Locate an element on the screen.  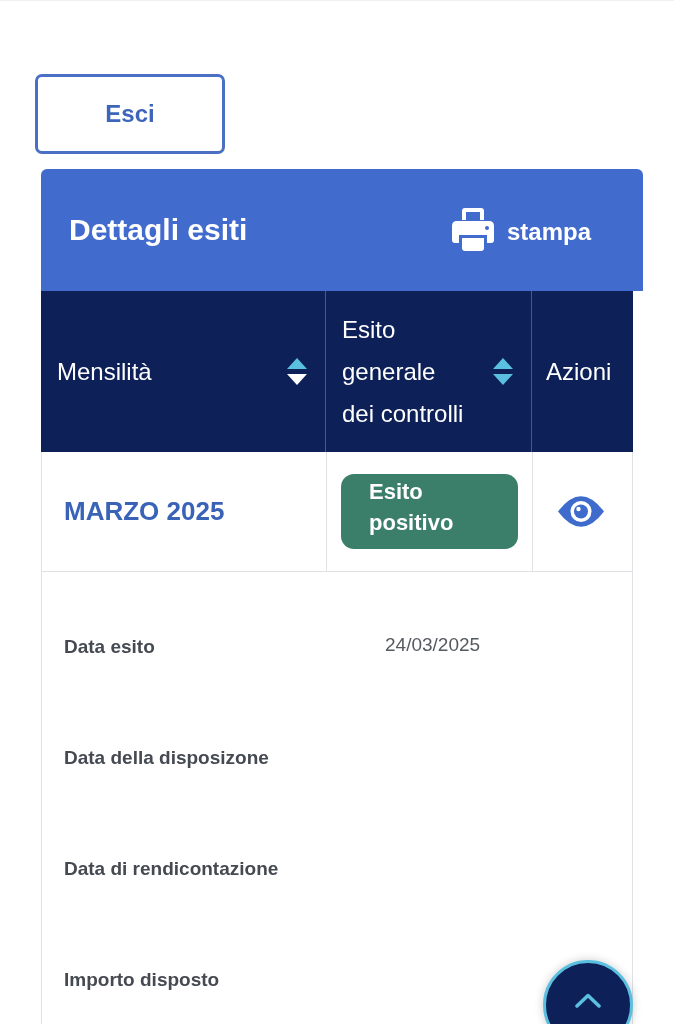
detail-label: Data esito is located at coordinates (110, 646).